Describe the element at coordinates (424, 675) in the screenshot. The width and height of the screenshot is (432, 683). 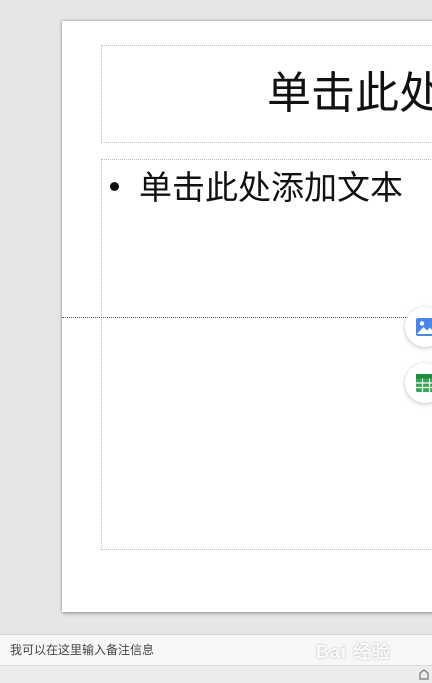
I see `notes-toggle-icon` at that location.